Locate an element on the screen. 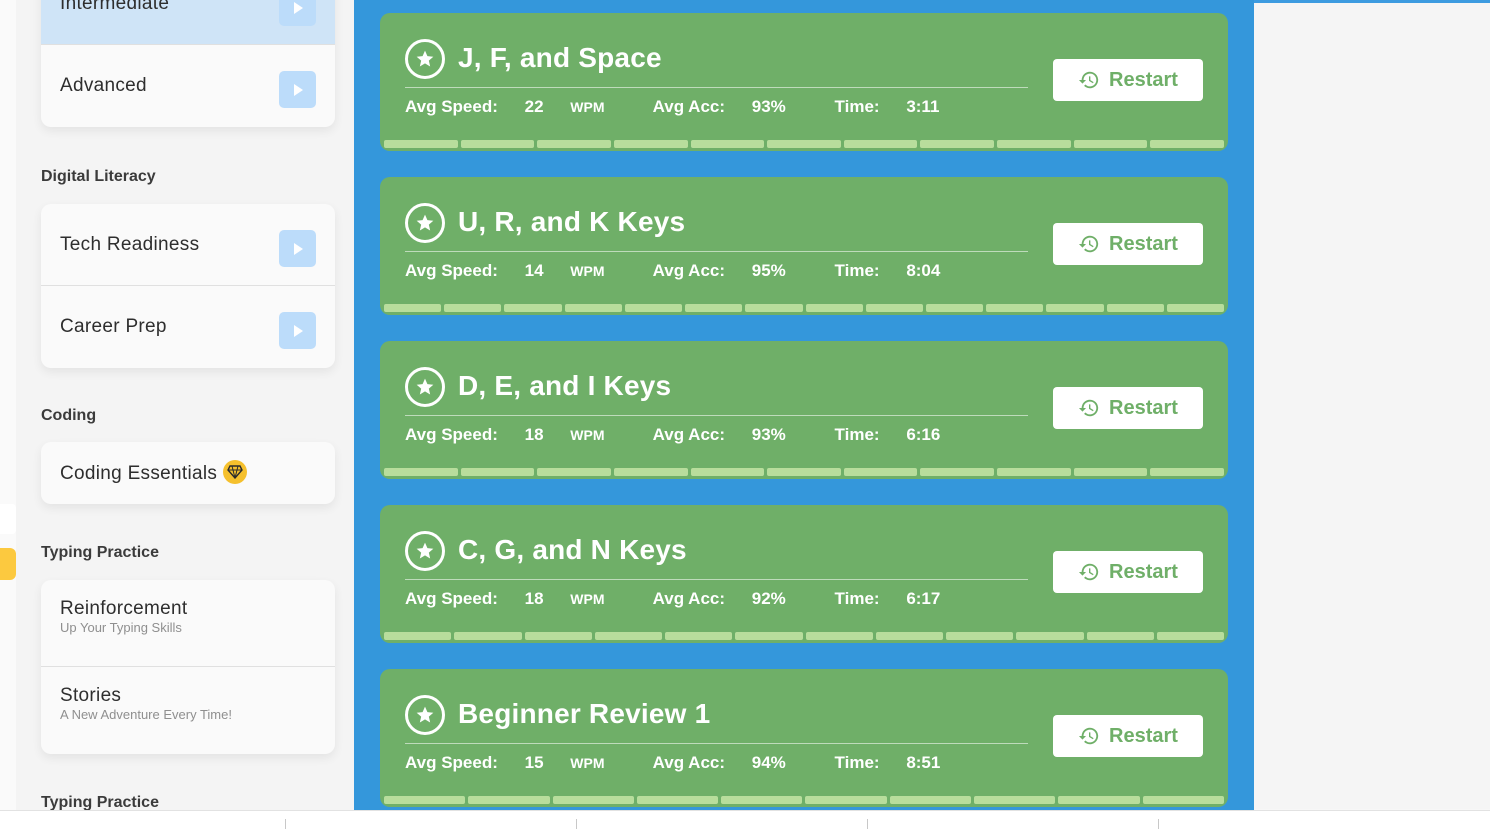 The height and width of the screenshot is (829, 1490). divider-tick is located at coordinates (576, 824).